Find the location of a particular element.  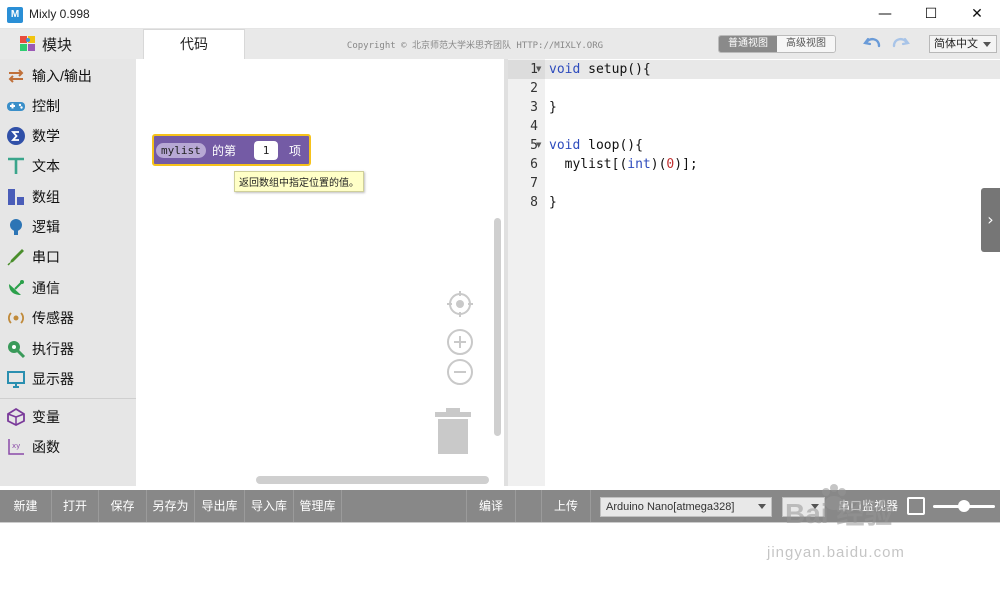

category-logic: 逻辑 is located at coordinates (68, 227).